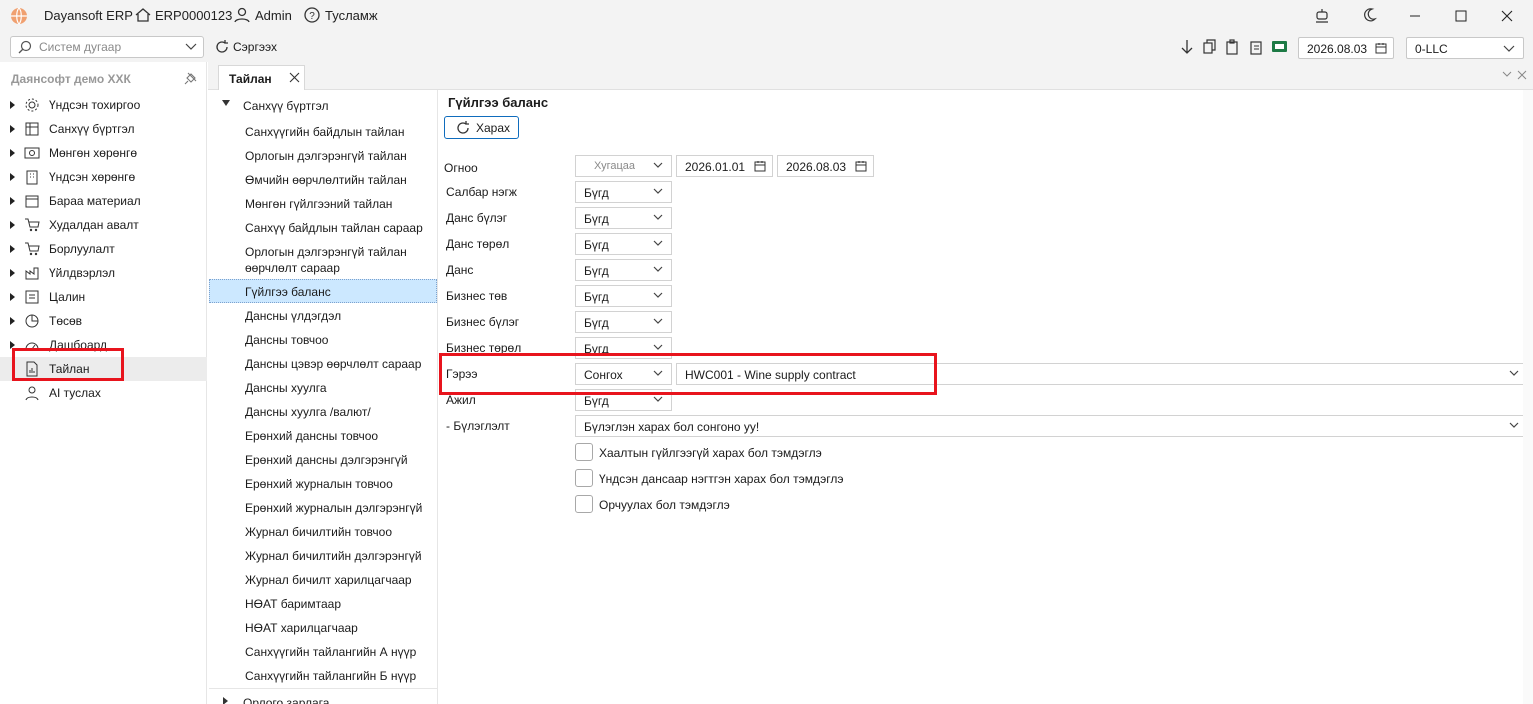 This screenshot has height=704, width=1533. What do you see at coordinates (319, 484) in the screenshot?
I see `report-item: Ерөнхий журналын товчоо` at bounding box center [319, 484].